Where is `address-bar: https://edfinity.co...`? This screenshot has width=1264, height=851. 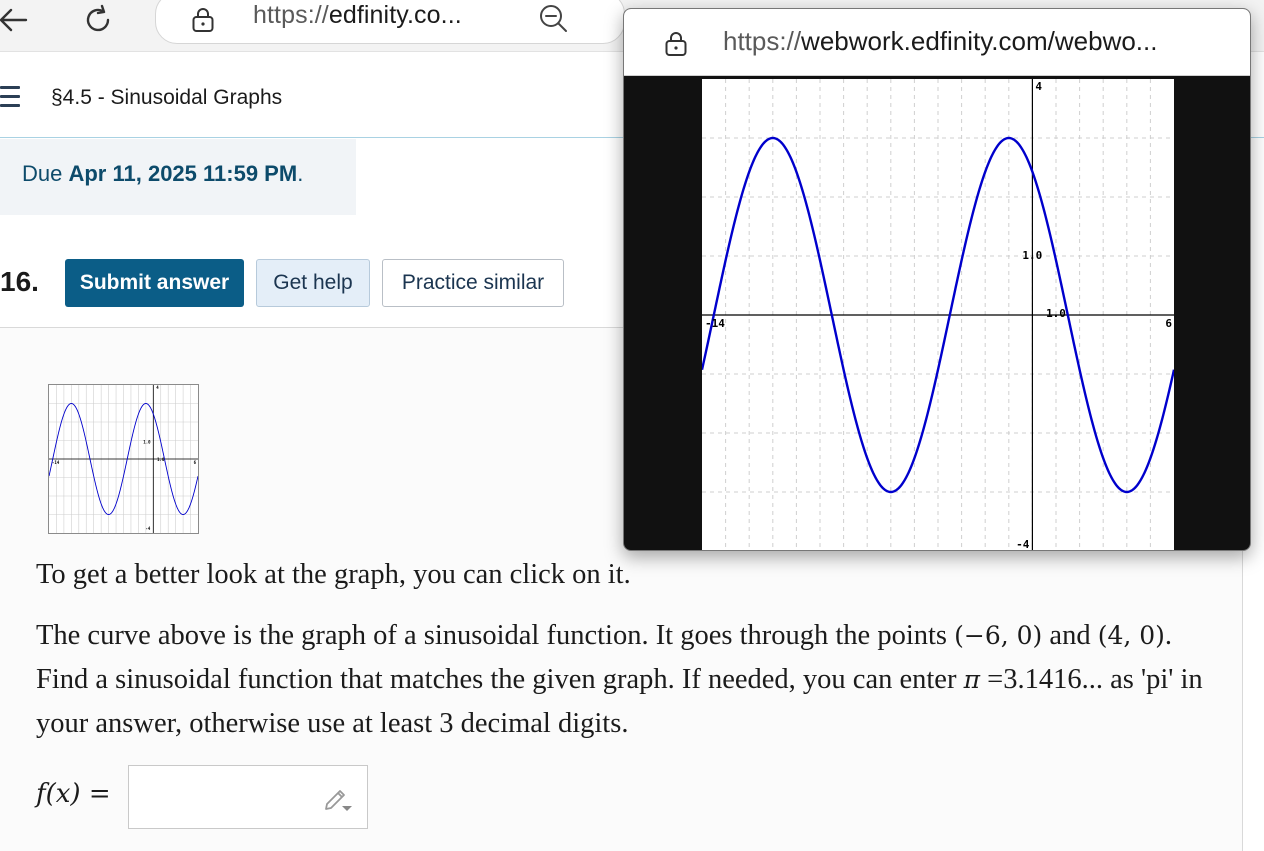
address-bar: https://edfinity.co... is located at coordinates (390, 22).